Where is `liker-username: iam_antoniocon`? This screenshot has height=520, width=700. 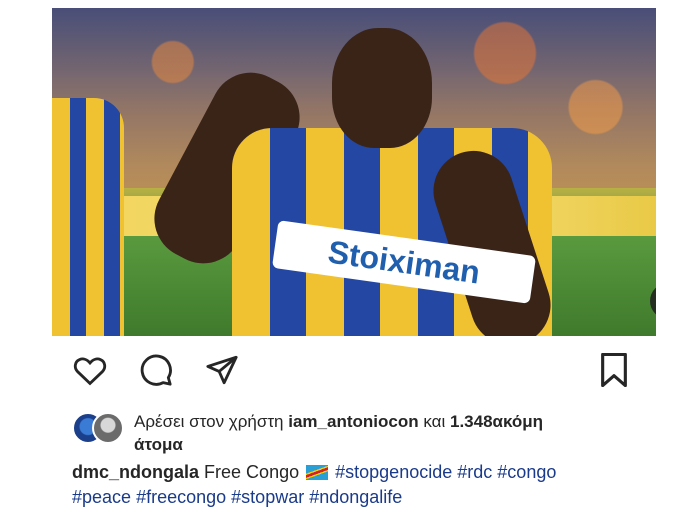
liker-username: iam_antoniocon is located at coordinates (353, 421).